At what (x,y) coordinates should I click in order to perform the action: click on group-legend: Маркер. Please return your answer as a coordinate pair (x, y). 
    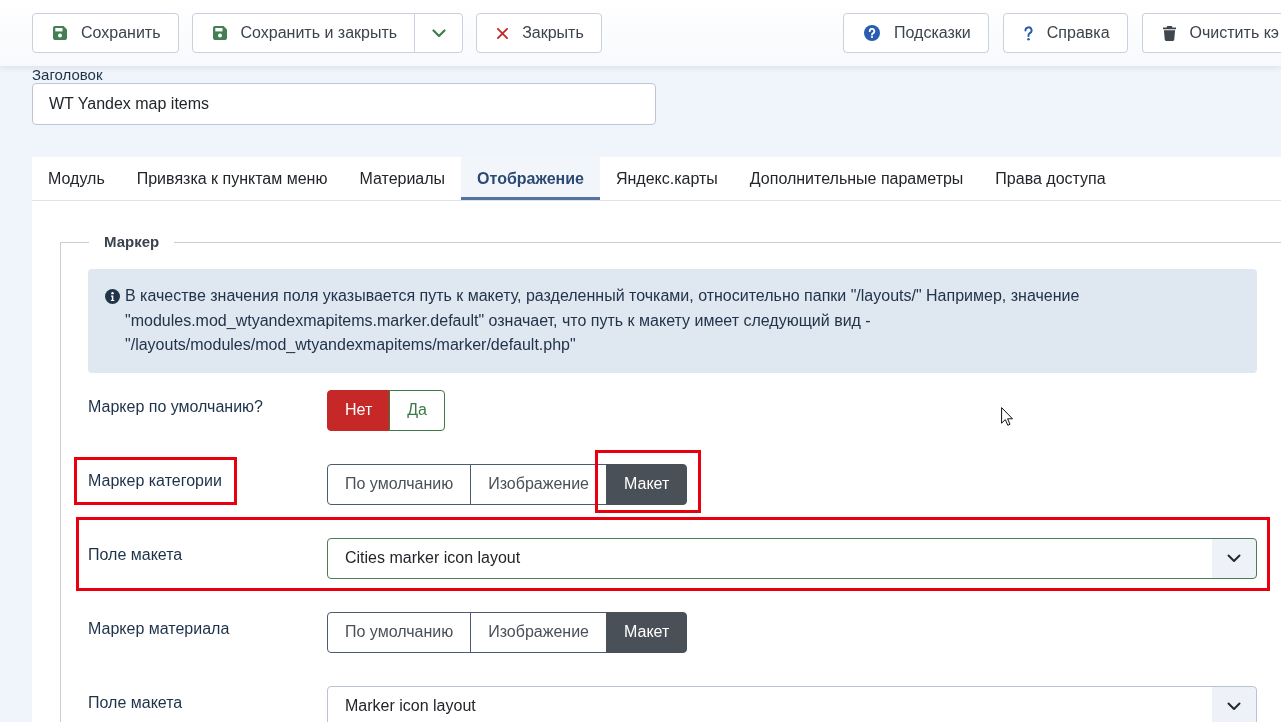
    Looking at the image, I should click on (132, 242).